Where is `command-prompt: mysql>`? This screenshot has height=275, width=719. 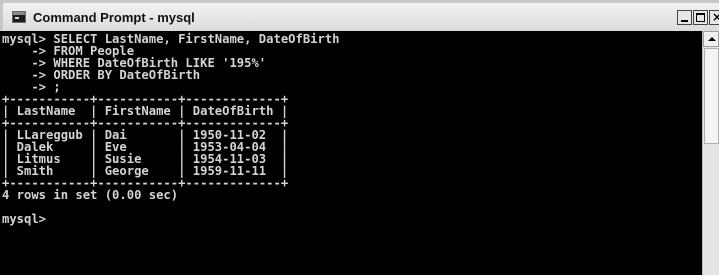 command-prompt: mysql> is located at coordinates (171, 219).